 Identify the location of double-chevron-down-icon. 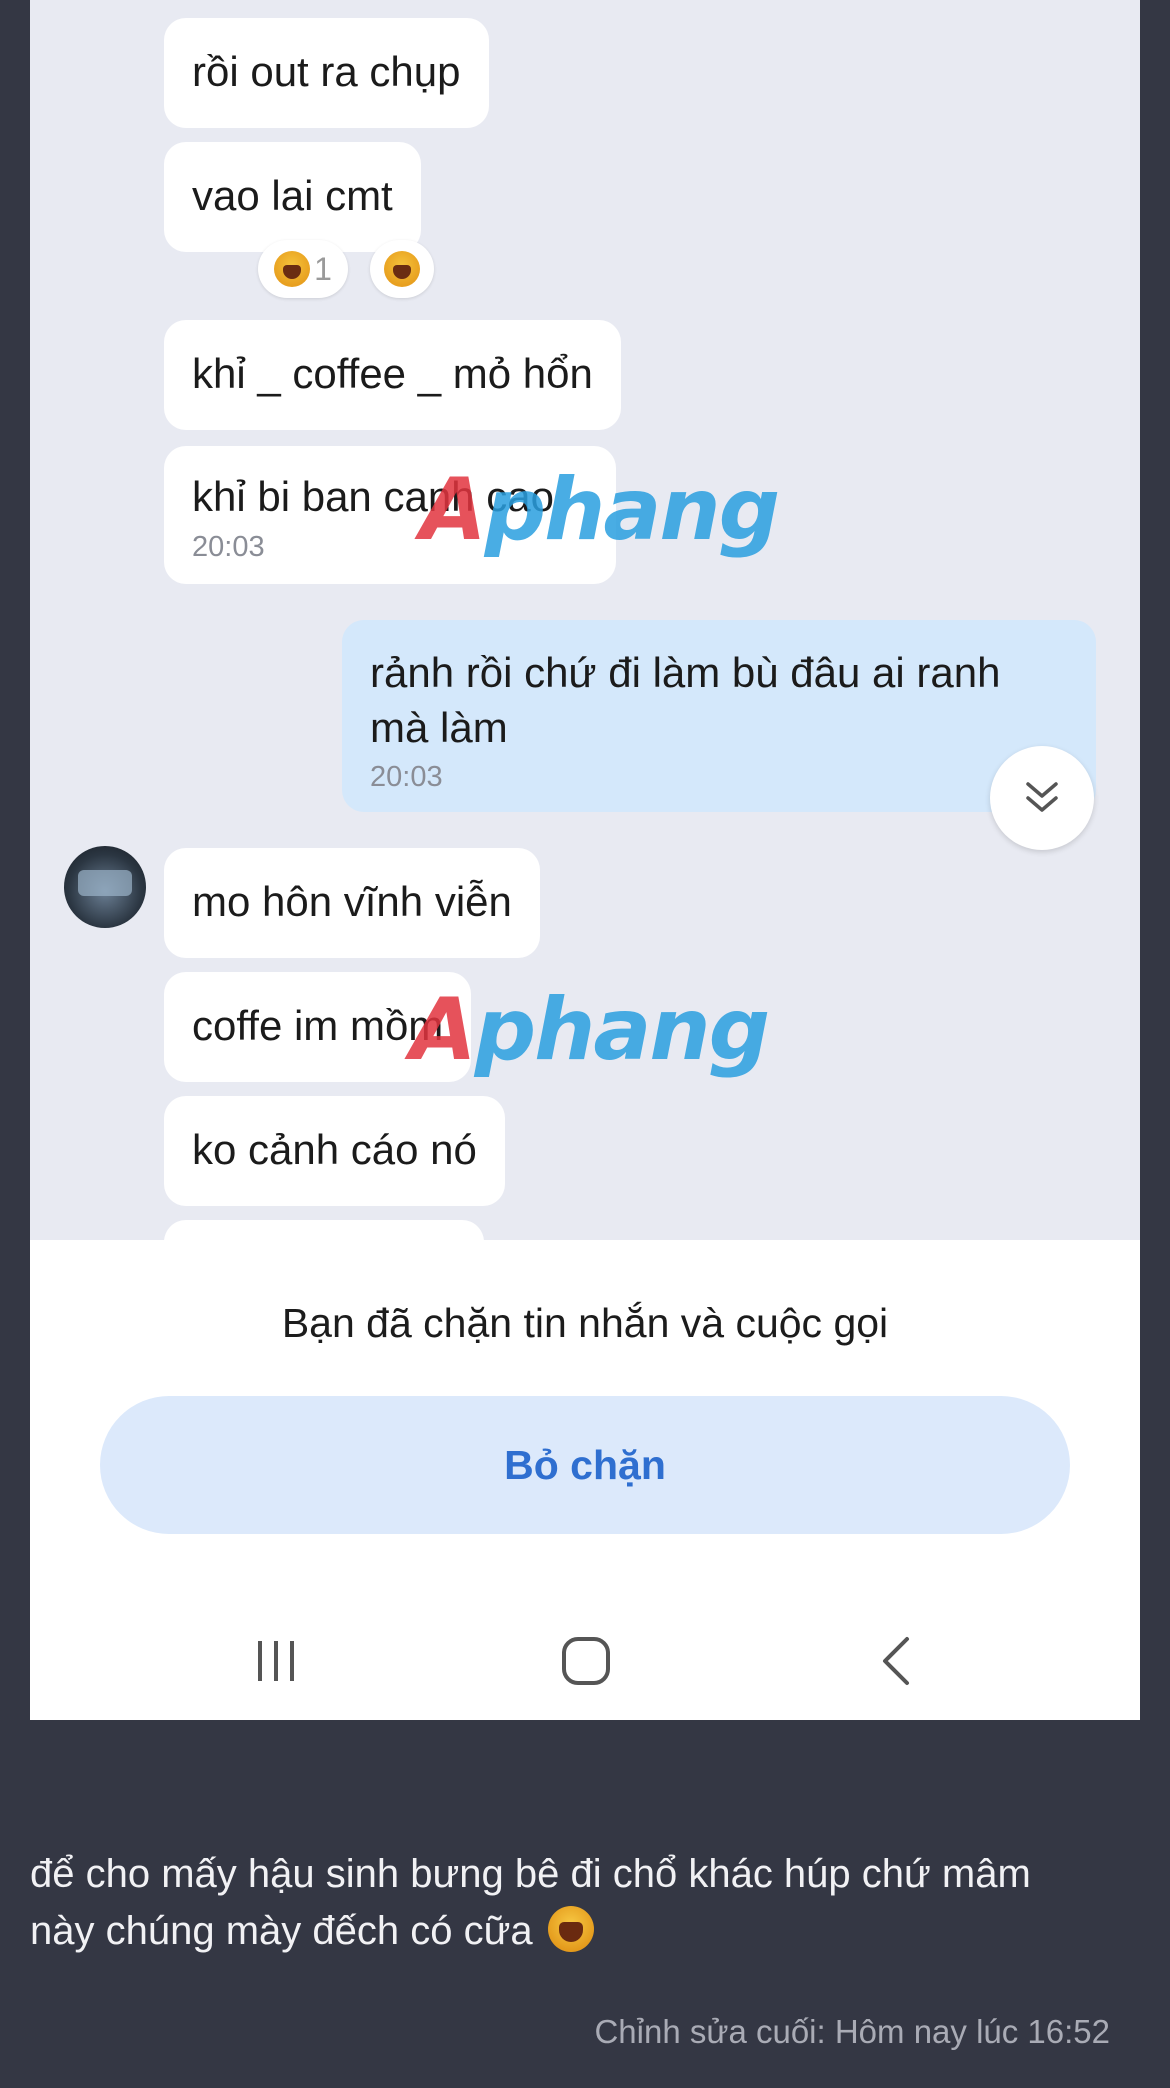
(1042, 797).